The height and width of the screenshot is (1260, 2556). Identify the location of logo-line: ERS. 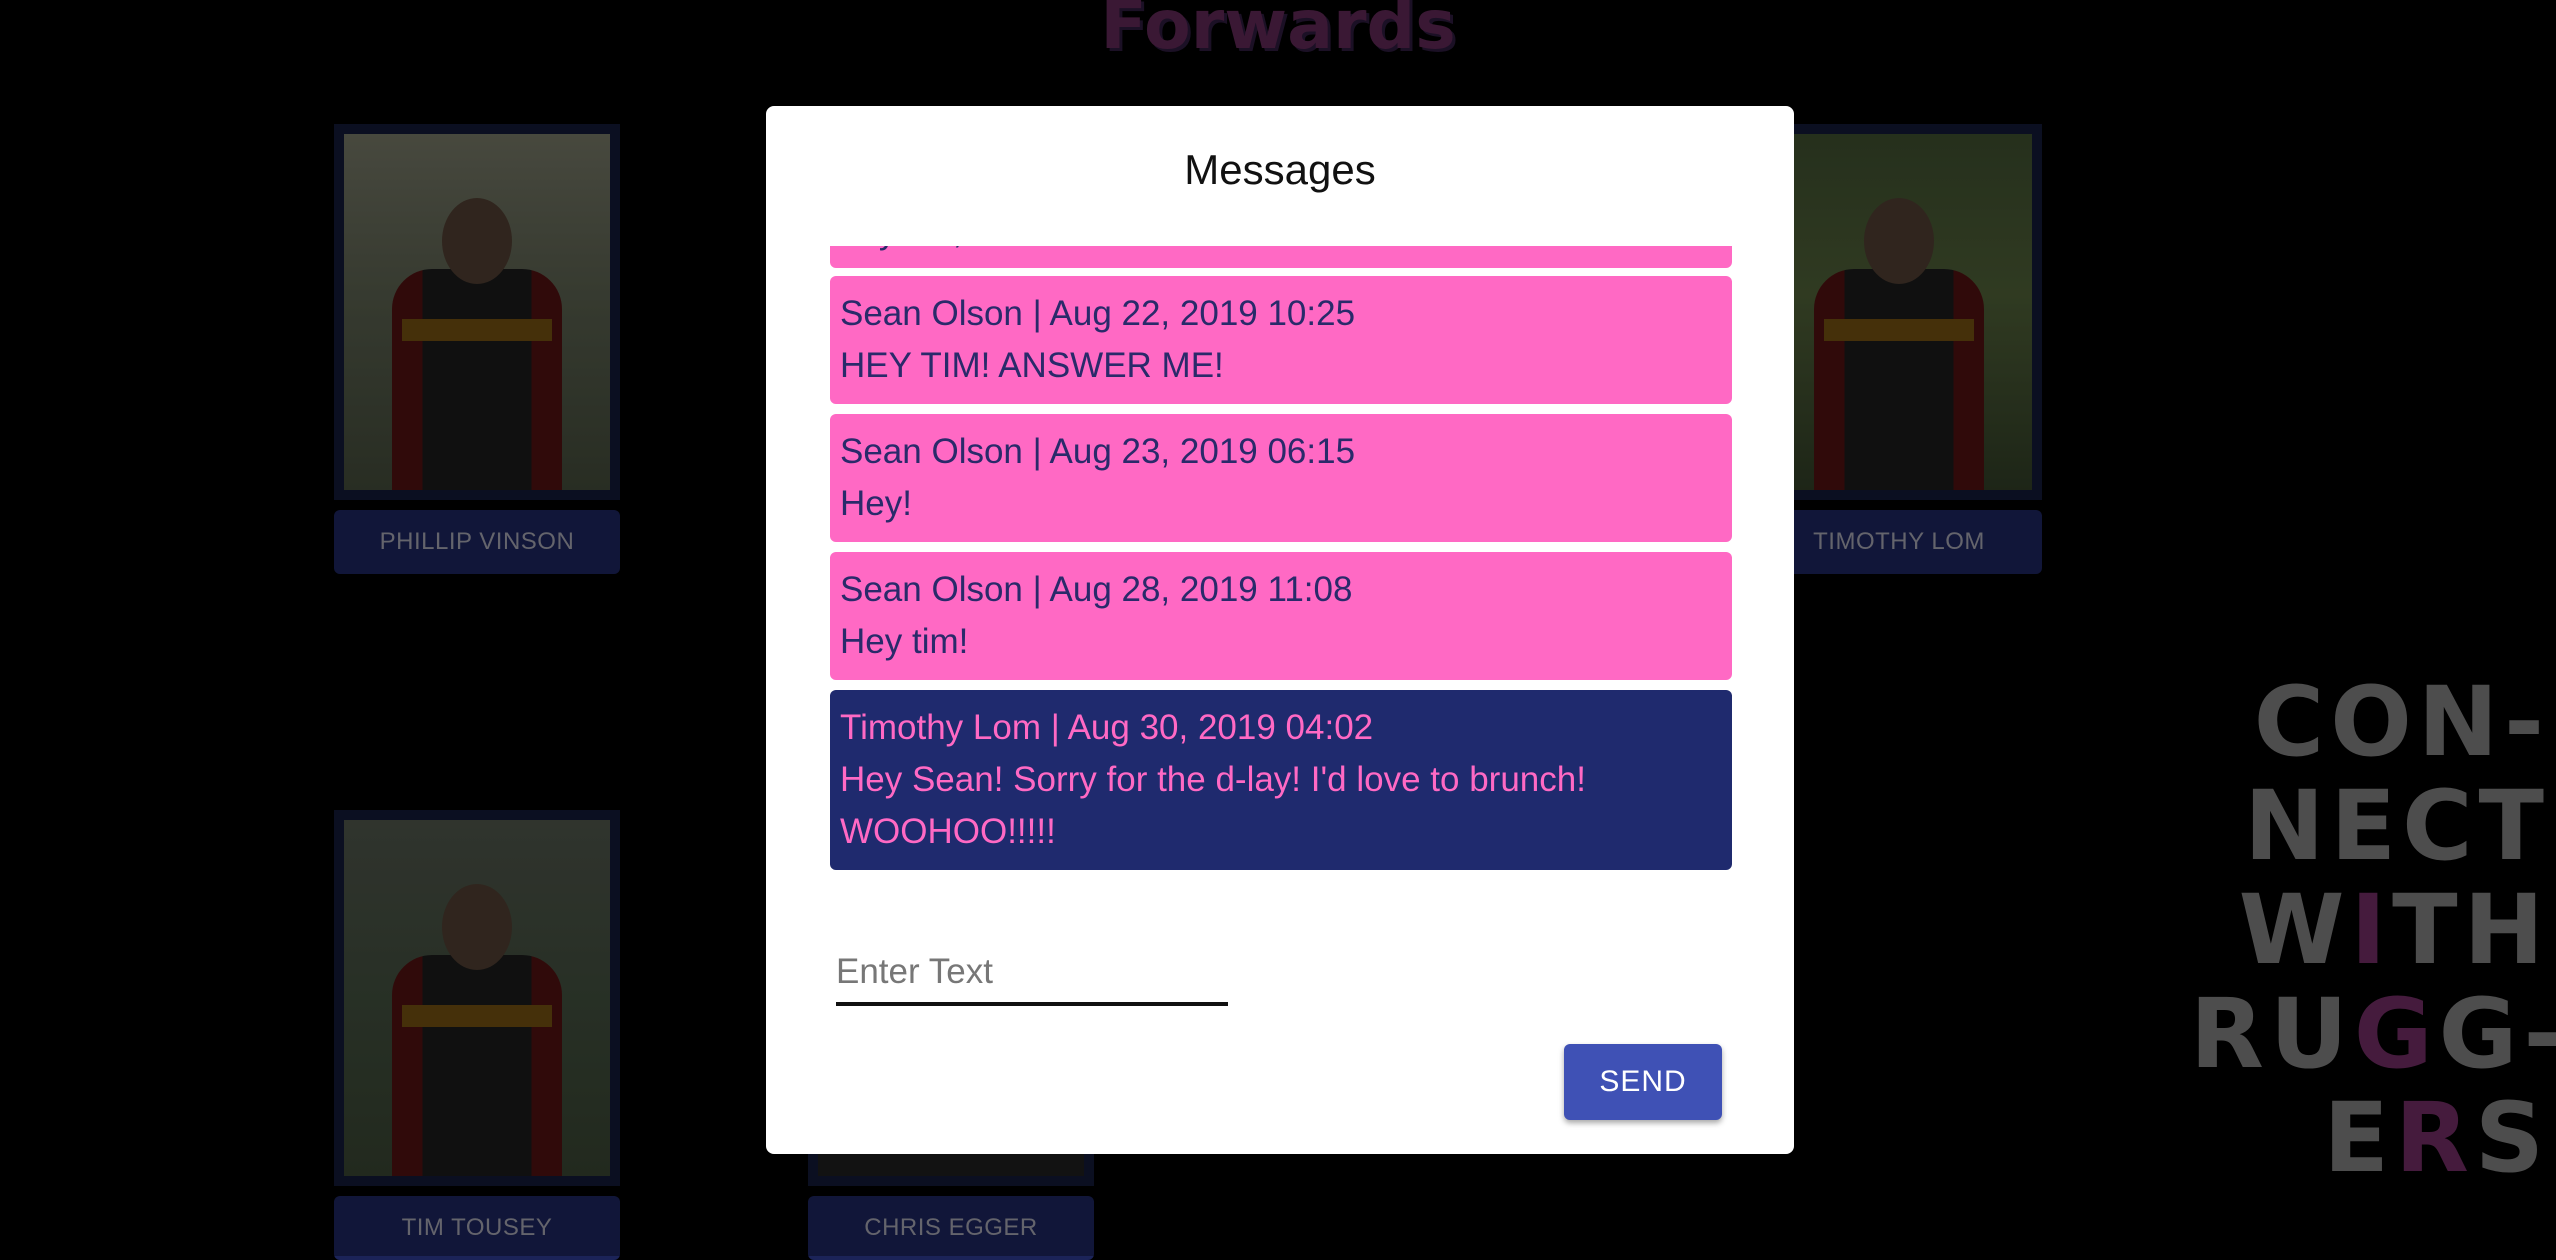
(2370, 1138).